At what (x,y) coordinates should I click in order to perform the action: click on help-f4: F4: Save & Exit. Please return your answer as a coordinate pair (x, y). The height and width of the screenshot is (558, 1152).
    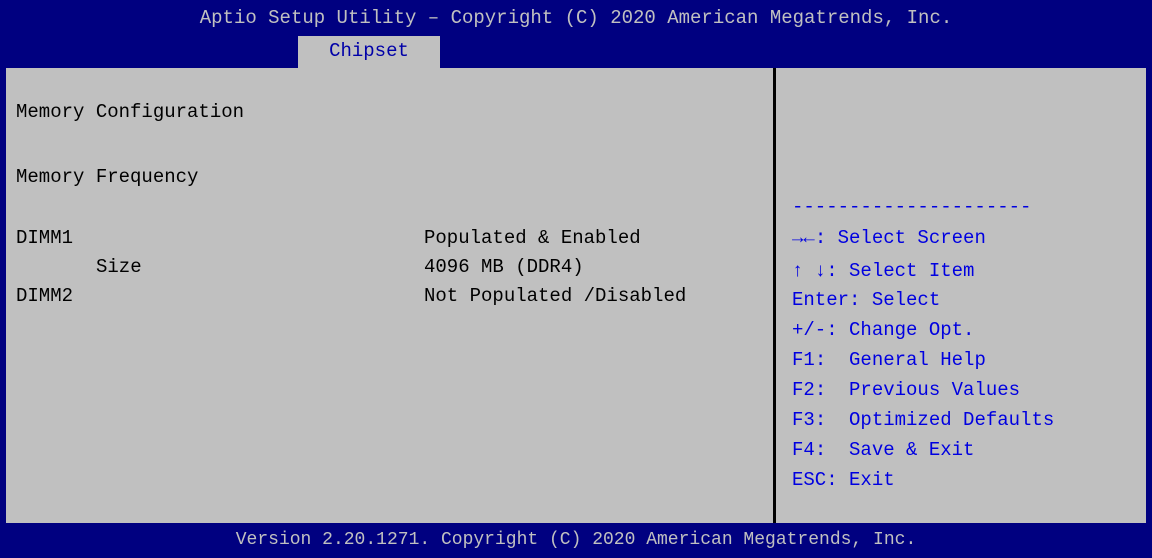
    Looking at the image, I should click on (883, 450).